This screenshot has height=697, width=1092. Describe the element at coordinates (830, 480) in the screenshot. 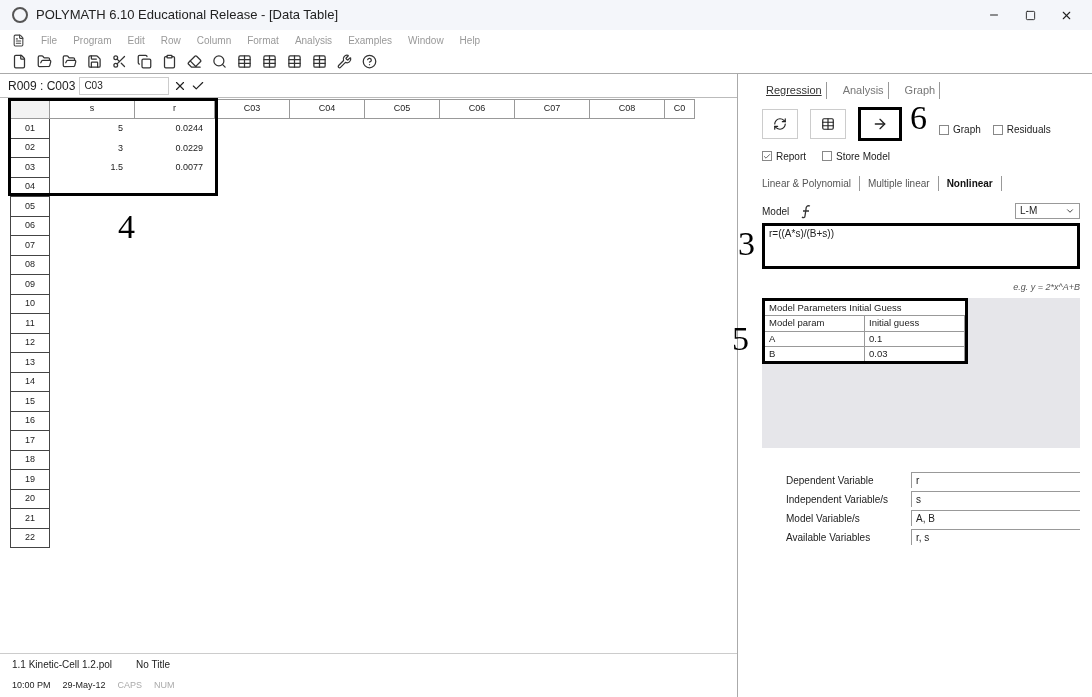

I see `variable-label: Dependent Variable` at that location.